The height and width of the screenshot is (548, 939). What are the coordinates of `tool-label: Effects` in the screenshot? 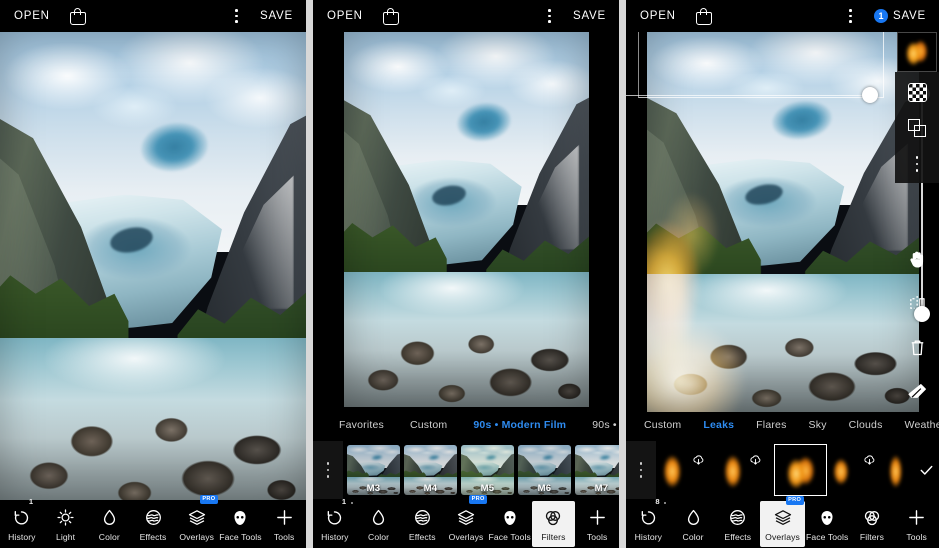 It's located at (422, 536).